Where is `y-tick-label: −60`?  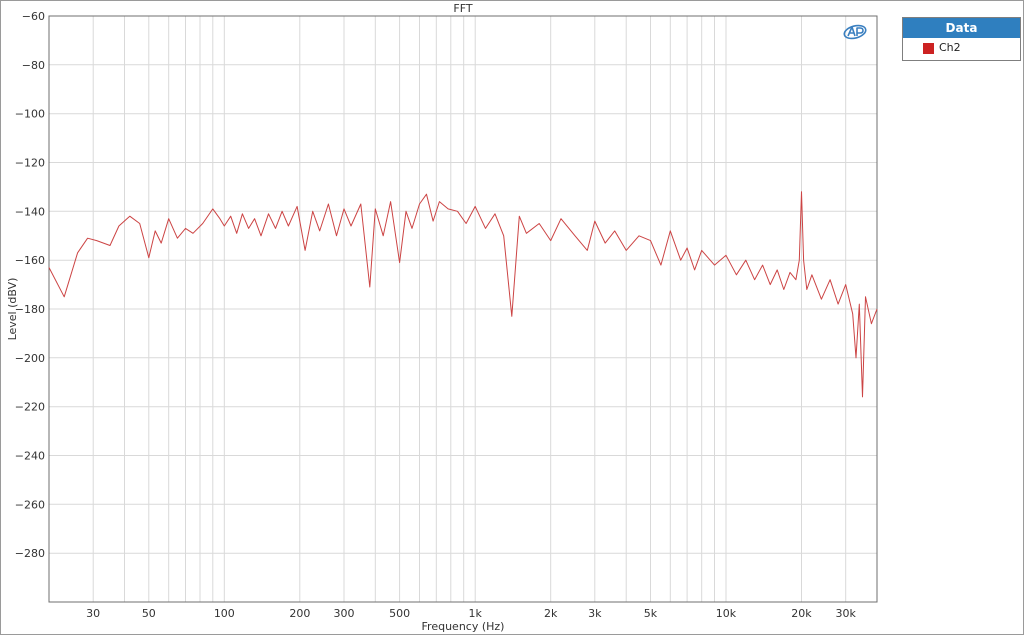 y-tick-label: −60 is located at coordinates (33, 16).